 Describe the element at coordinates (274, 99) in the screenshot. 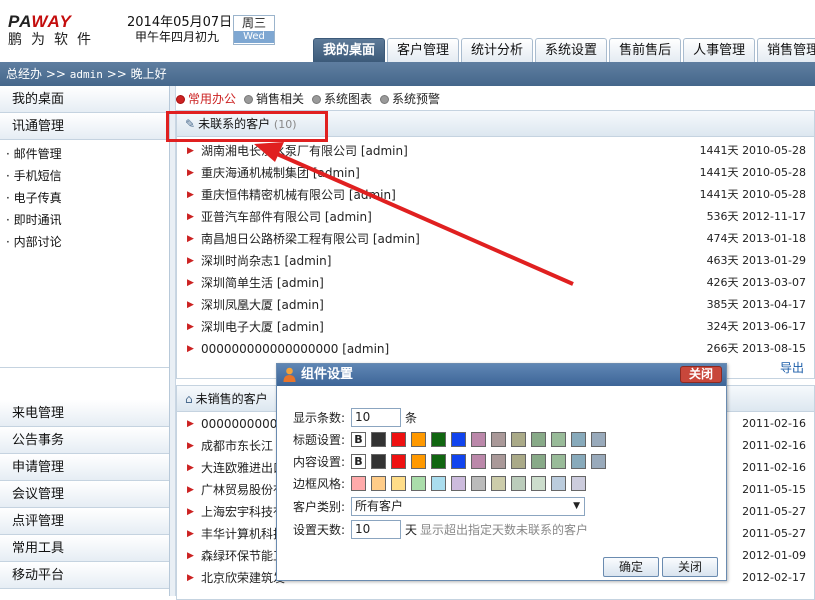

I see `radio-sales: 销售相关` at that location.